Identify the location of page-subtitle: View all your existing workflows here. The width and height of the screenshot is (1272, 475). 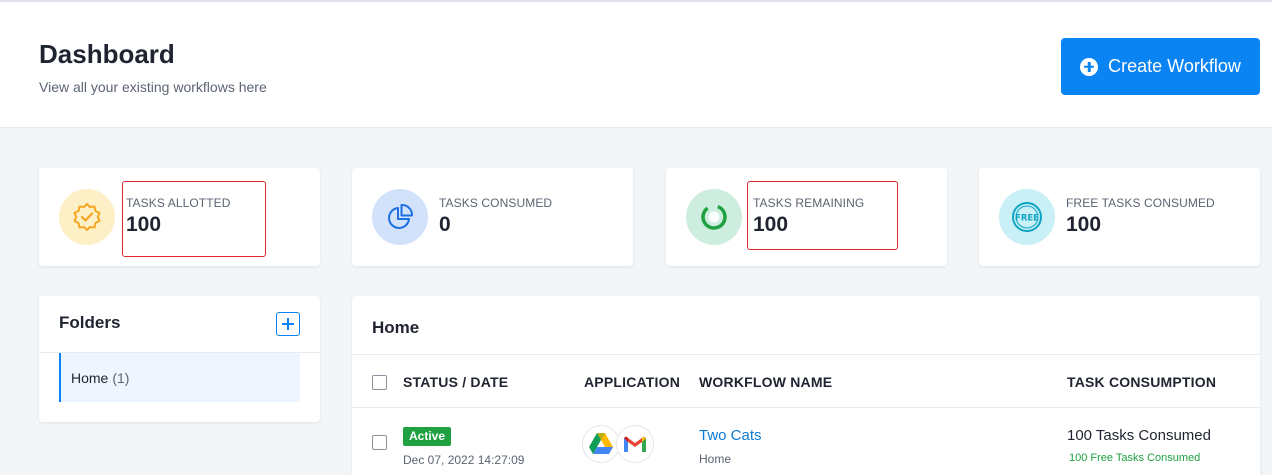
(153, 87).